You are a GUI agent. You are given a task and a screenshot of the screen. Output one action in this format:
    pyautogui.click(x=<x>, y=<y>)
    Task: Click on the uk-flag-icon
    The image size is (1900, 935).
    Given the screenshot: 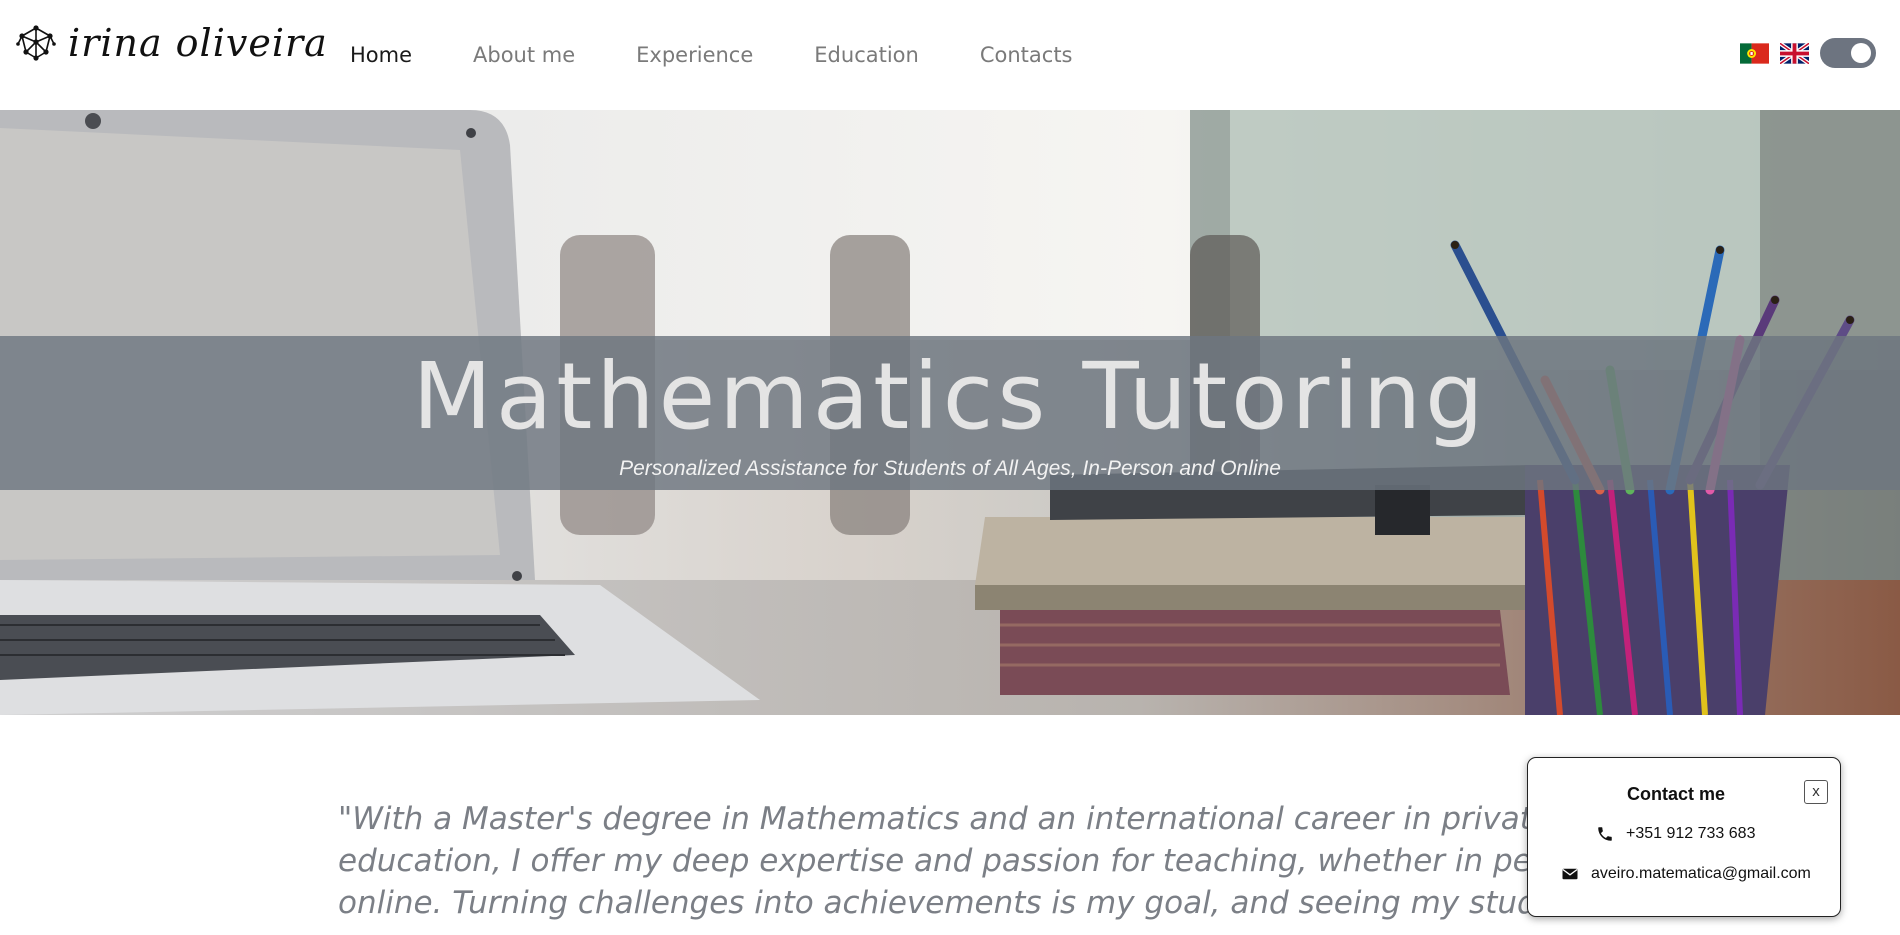 What is the action you would take?
    pyautogui.click(x=1794, y=53)
    